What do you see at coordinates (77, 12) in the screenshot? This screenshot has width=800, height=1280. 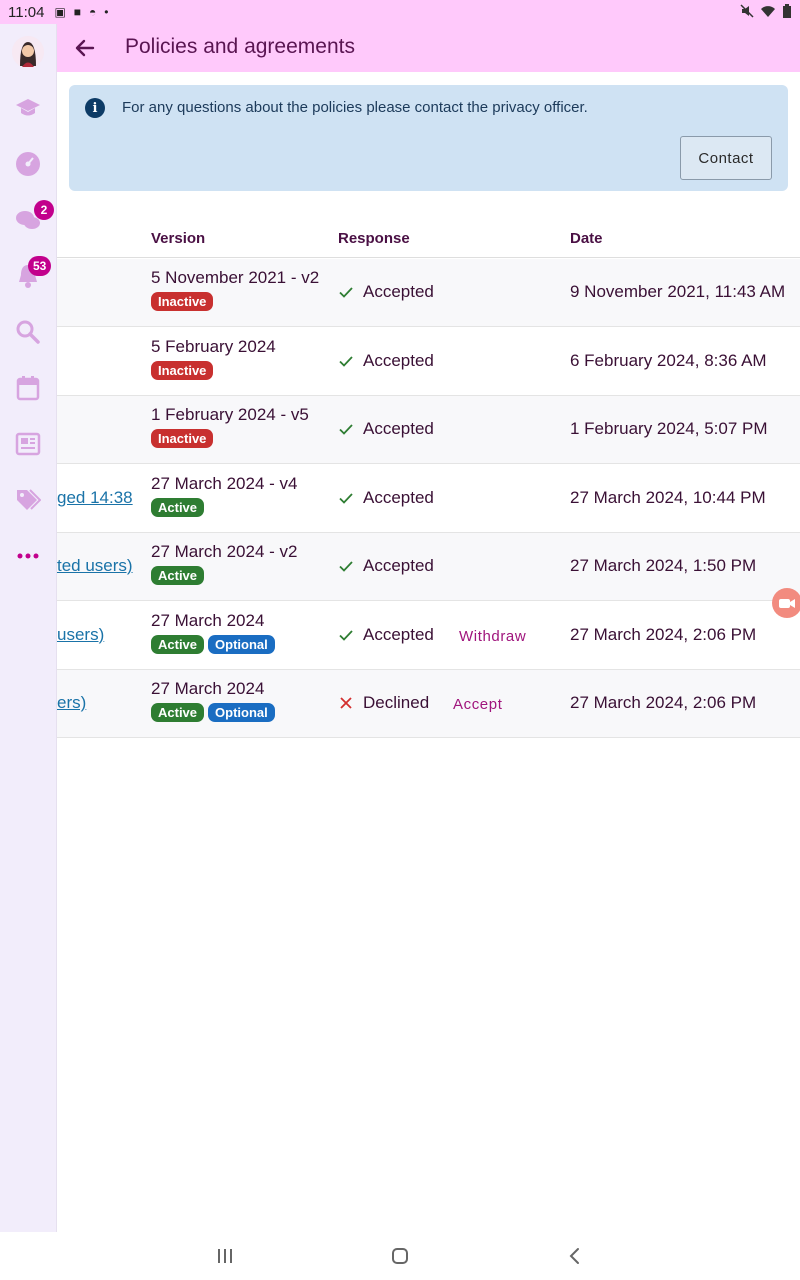 I see `video-icon: ■` at bounding box center [77, 12].